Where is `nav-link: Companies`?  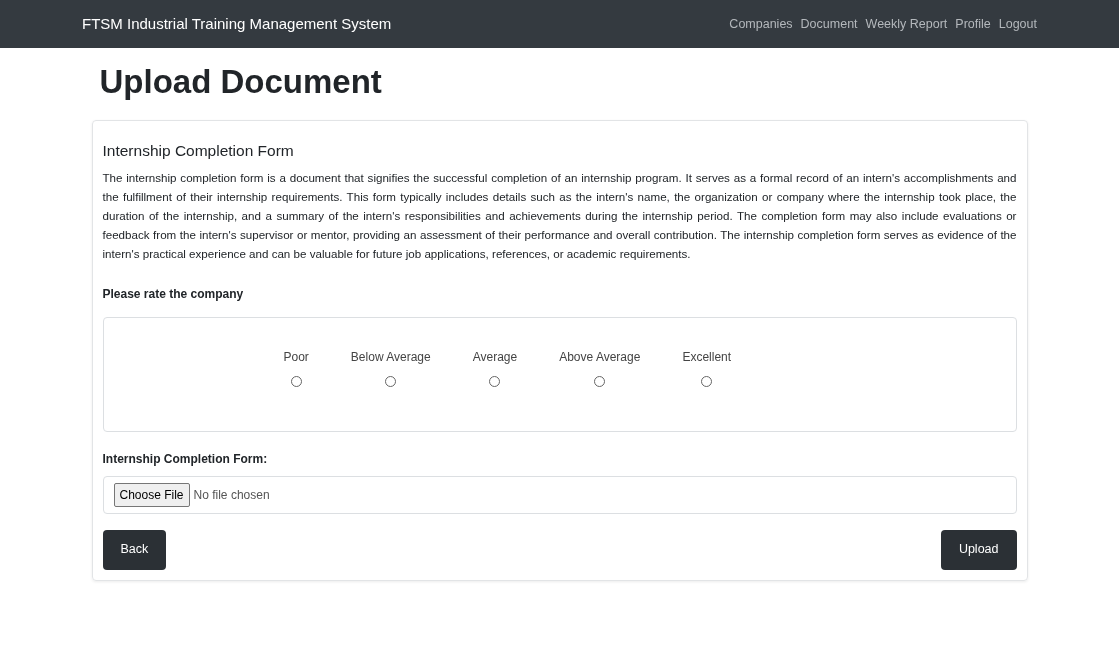
nav-link: Companies is located at coordinates (761, 24).